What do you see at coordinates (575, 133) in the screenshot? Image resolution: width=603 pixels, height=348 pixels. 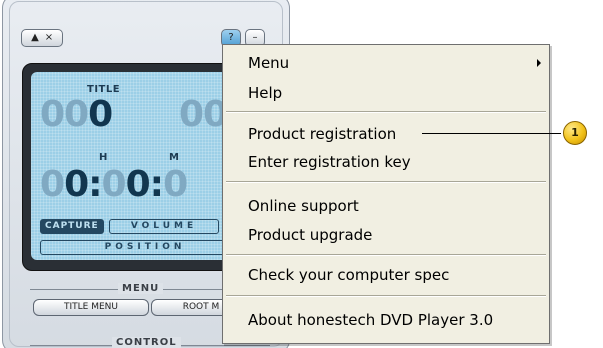 I see `callout-number-badge: 1` at bounding box center [575, 133].